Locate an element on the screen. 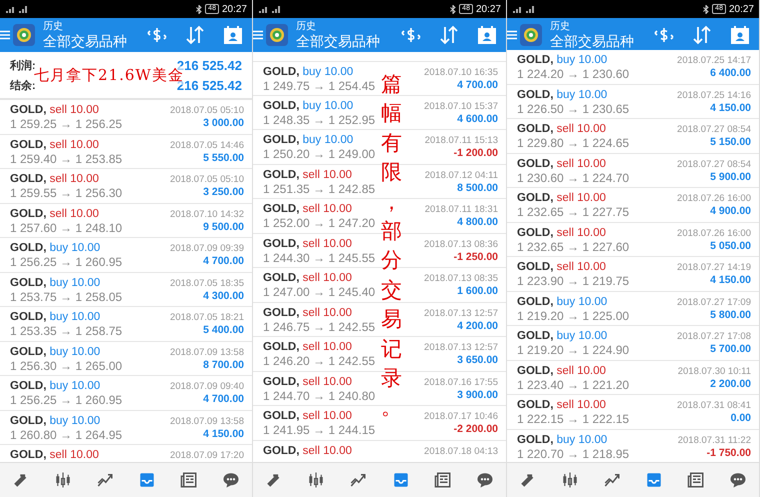  annotation-text: 篇幅有限，部分交易记录。 is located at coordinates (392, 246).